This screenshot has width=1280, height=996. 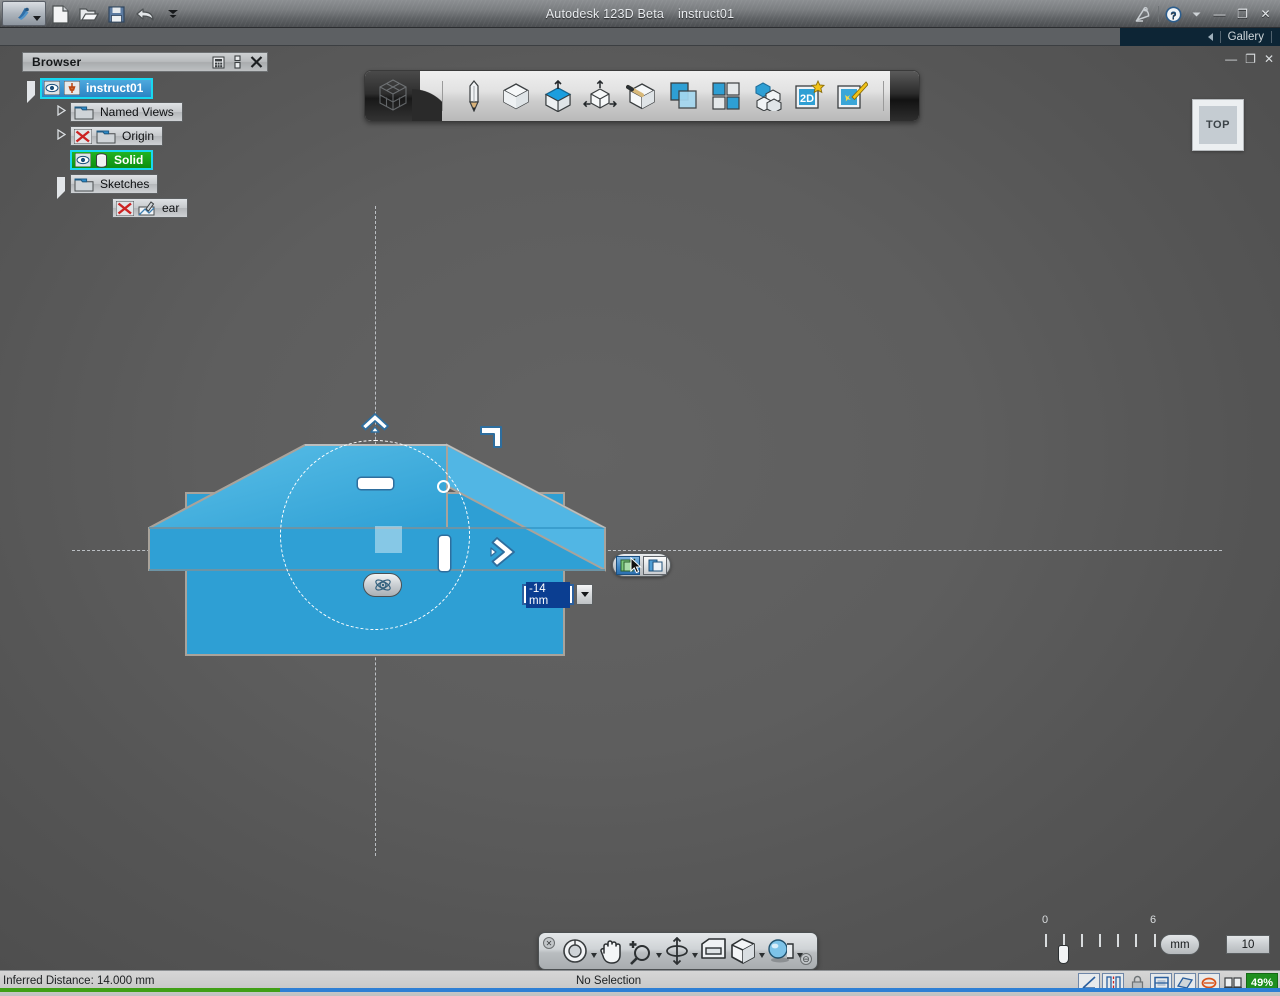 What do you see at coordinates (852, 96) in the screenshot?
I see `smart-tool-button` at bounding box center [852, 96].